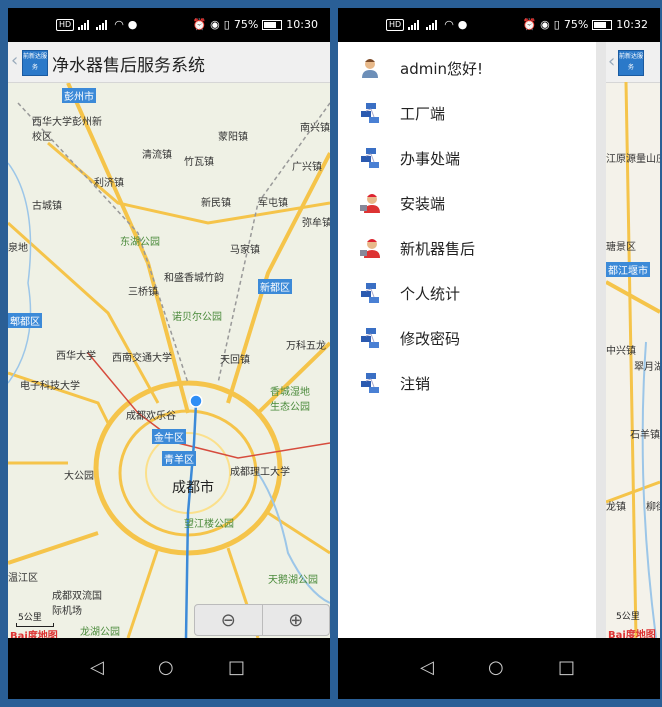  I want to click on clock: 10:30, so click(302, 24).